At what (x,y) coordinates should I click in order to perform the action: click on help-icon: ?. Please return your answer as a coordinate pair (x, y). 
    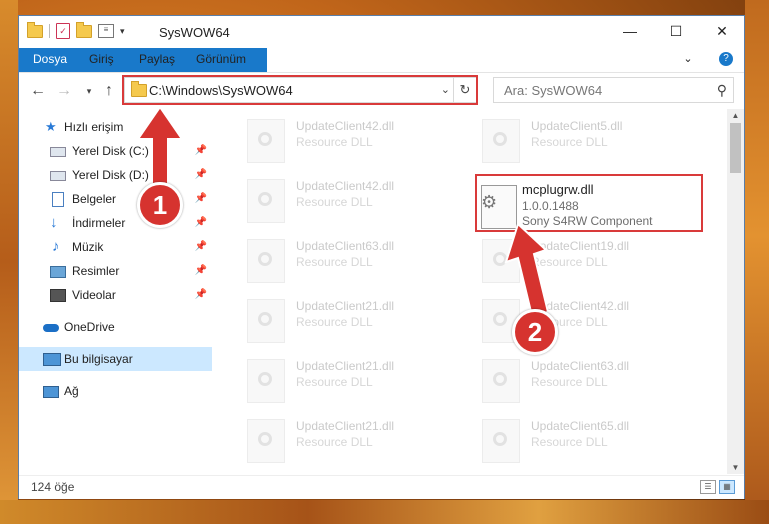
    Looking at the image, I should click on (726, 59).